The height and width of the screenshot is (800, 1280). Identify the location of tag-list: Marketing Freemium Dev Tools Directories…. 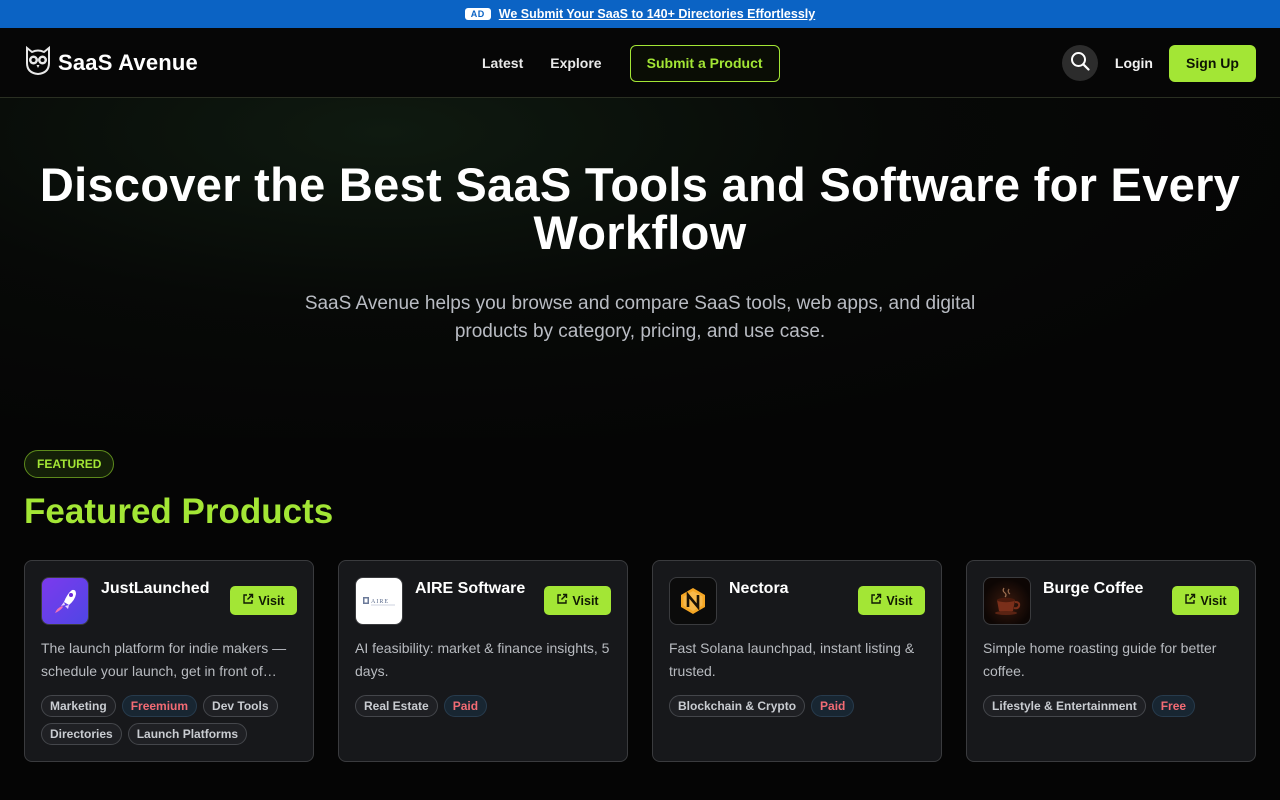
(169, 720).